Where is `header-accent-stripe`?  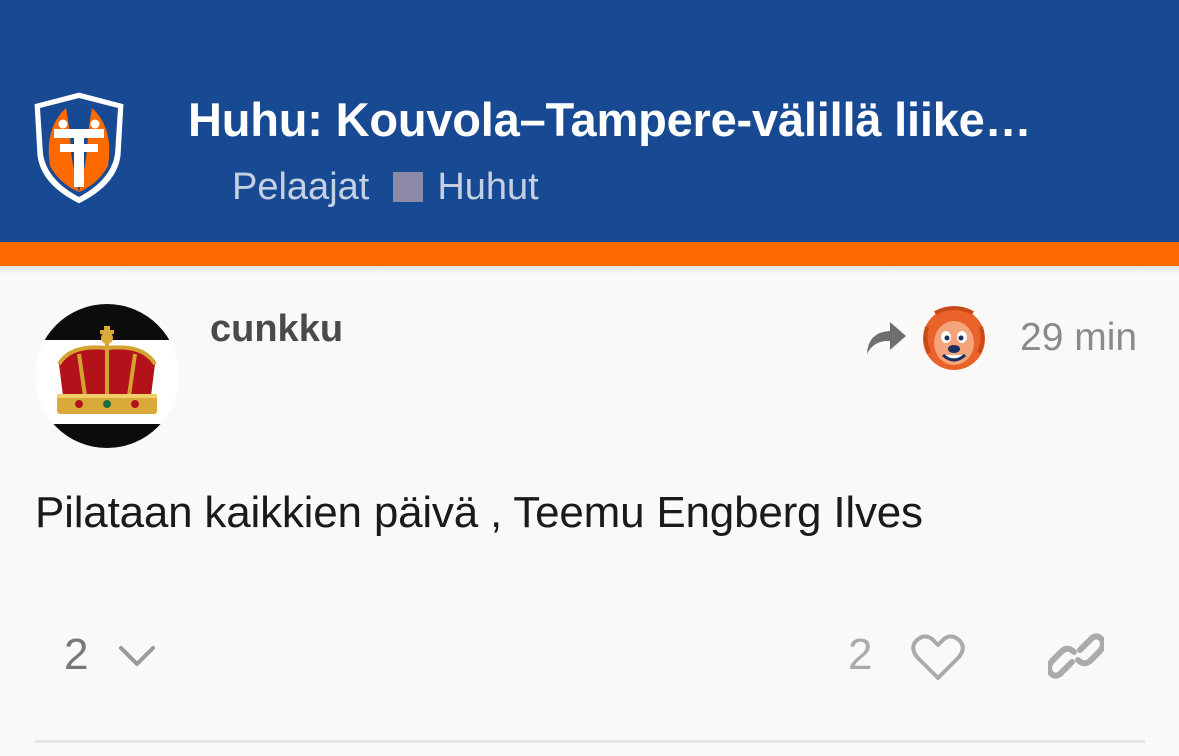
header-accent-stripe is located at coordinates (589, 254).